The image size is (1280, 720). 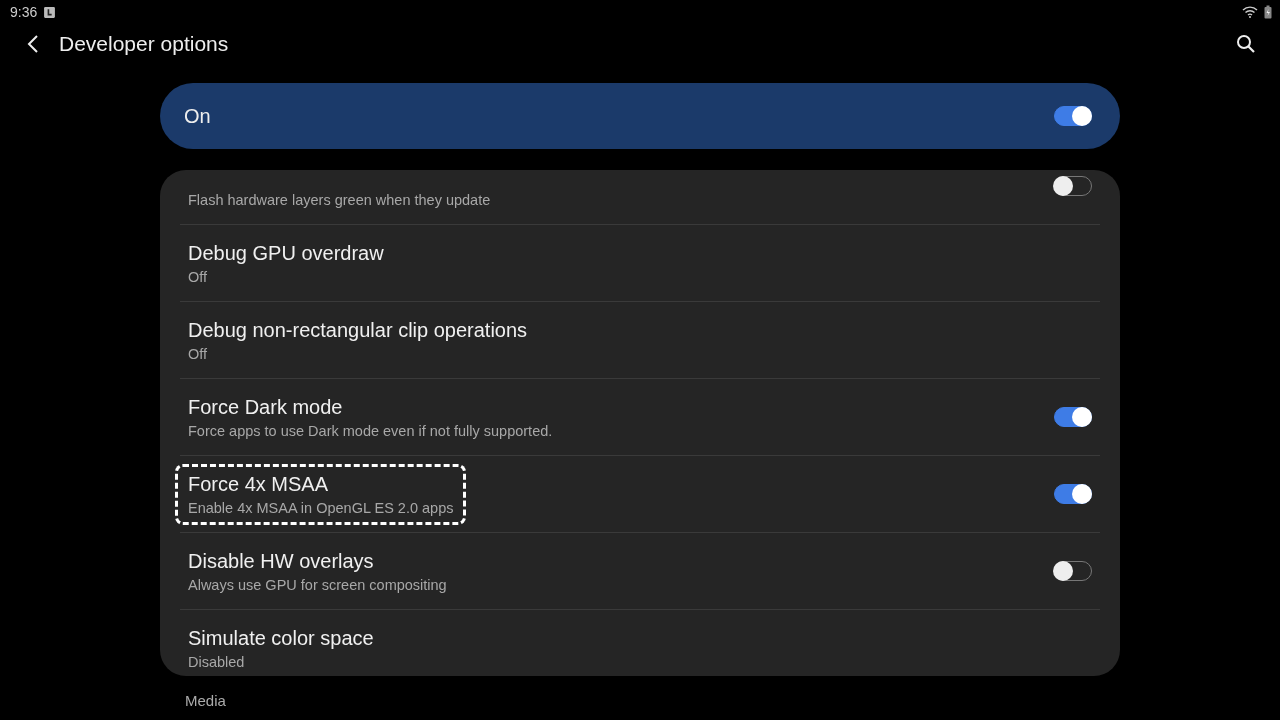 I want to click on setting-title: Simulate color space, so click(x=281, y=638).